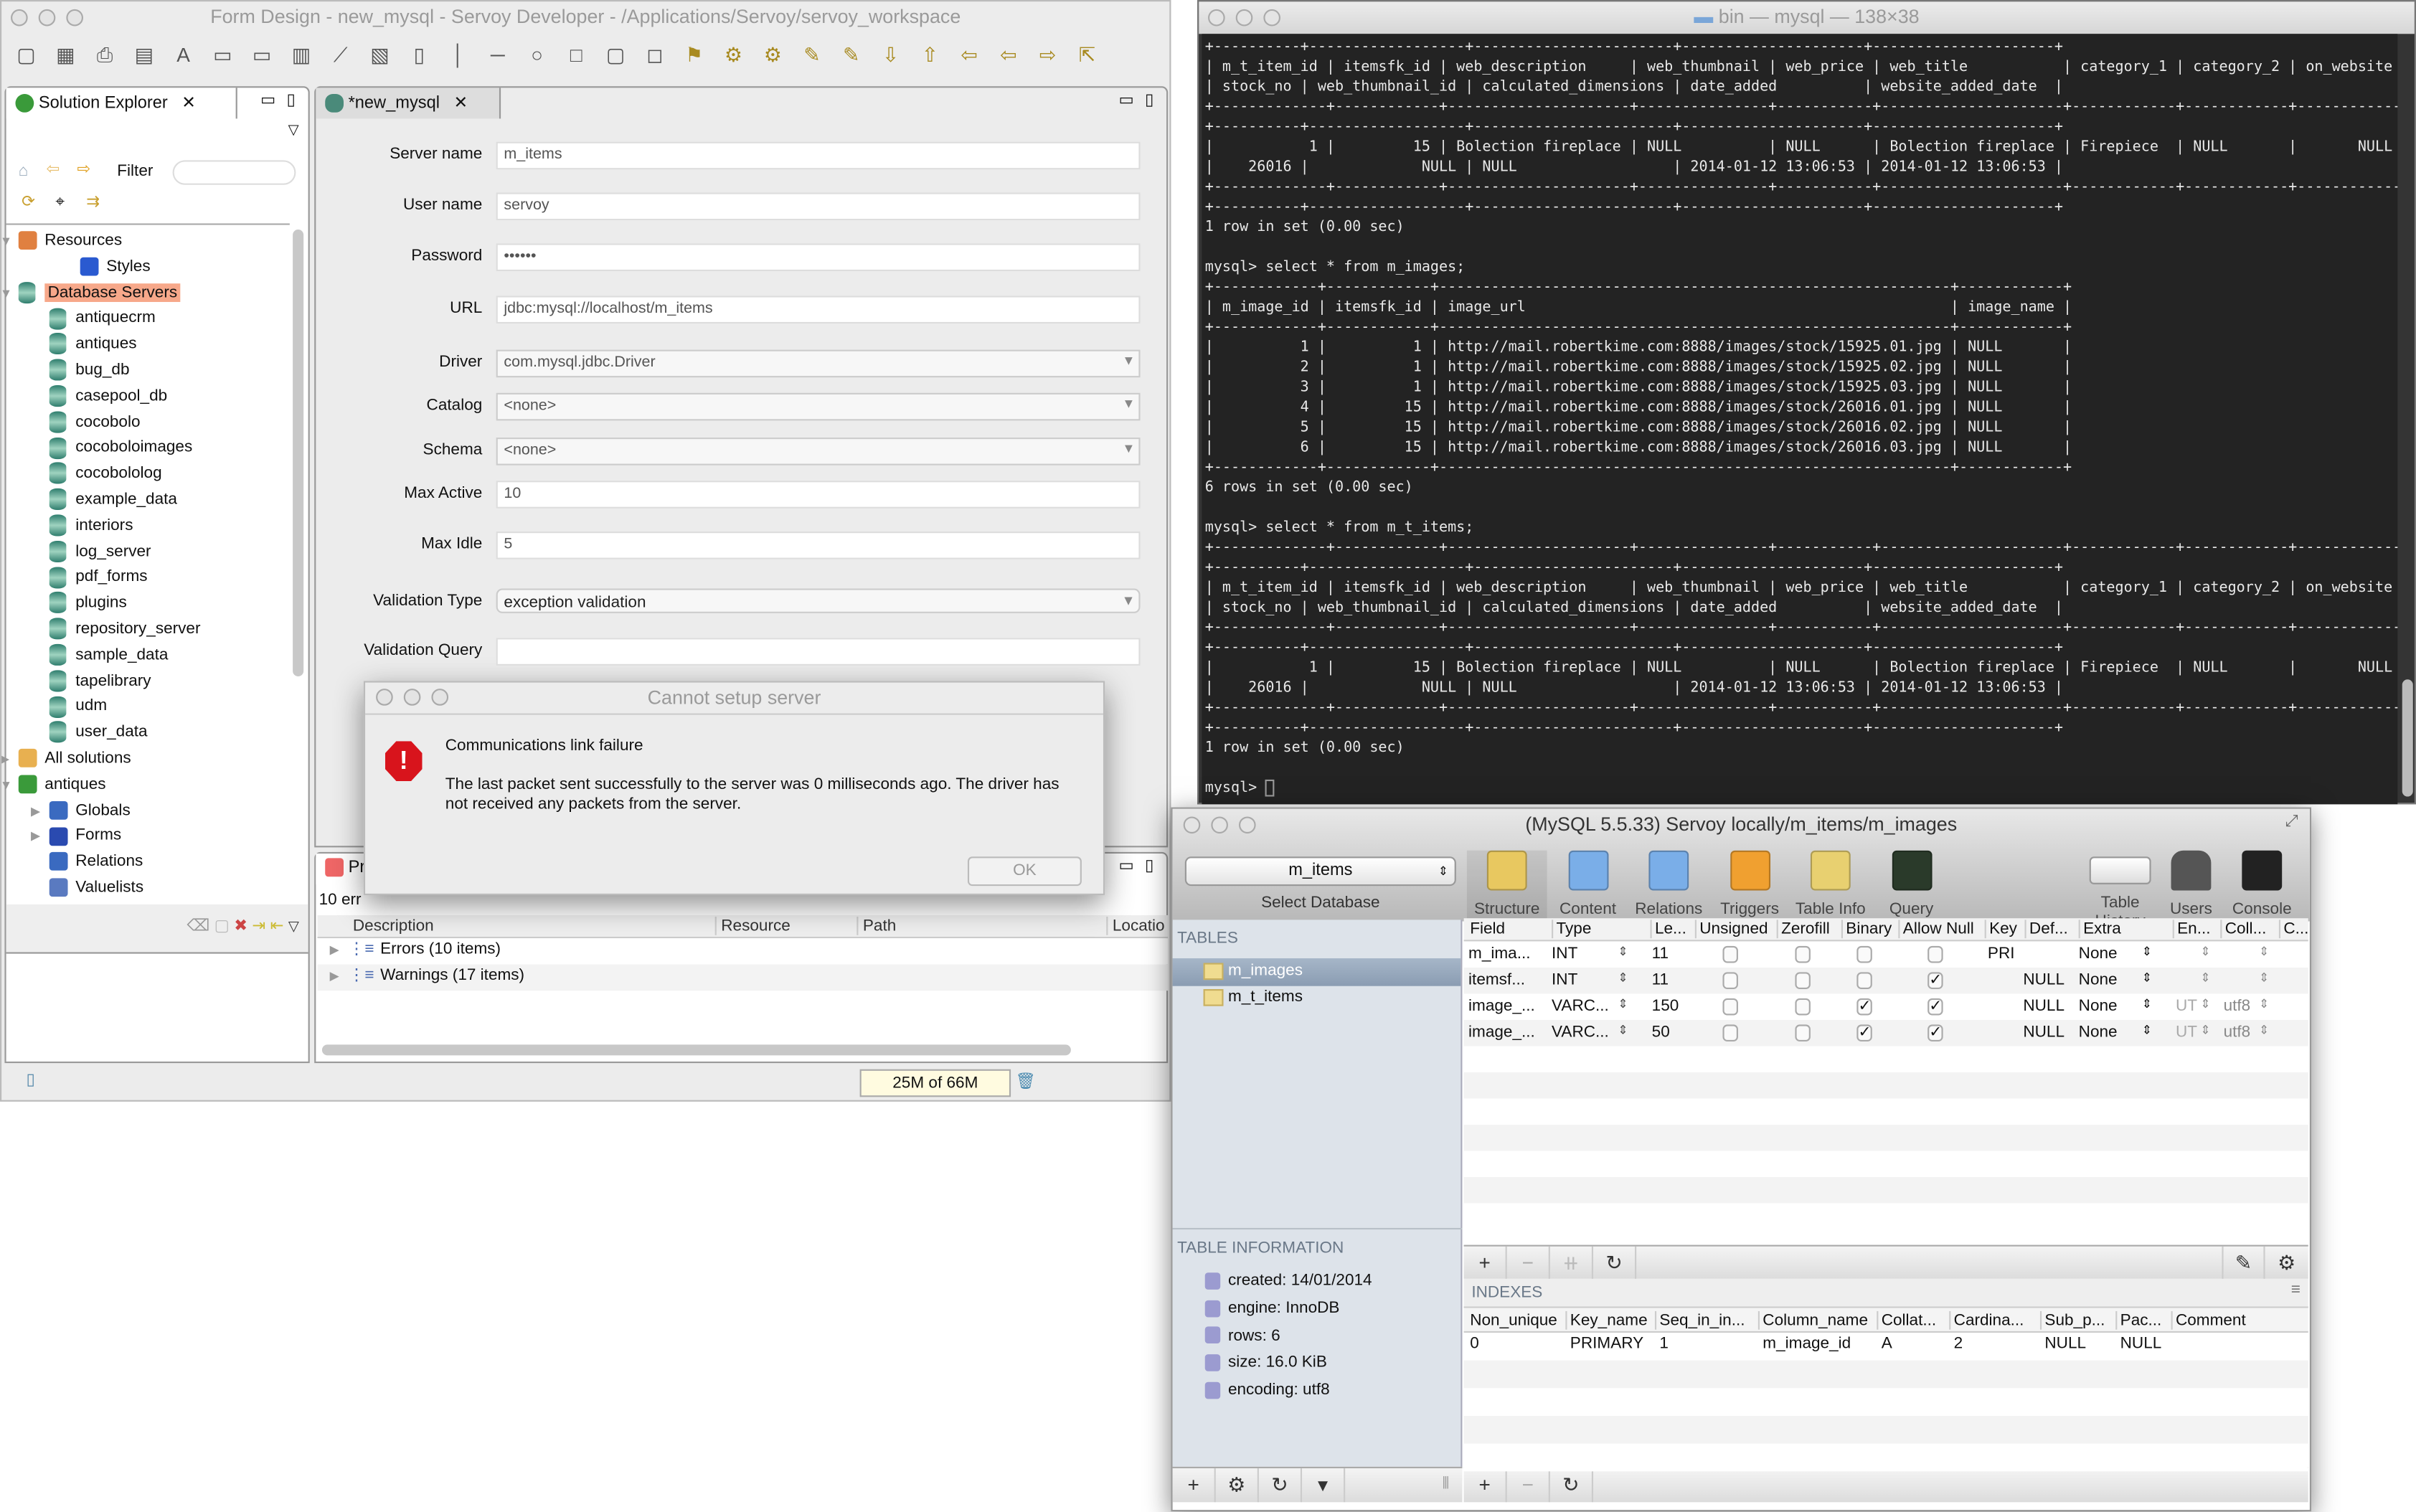 The width and height of the screenshot is (2416, 1512). Describe the element at coordinates (66, 759) in the screenshot. I see `tree-item: ▶ All solutions` at that location.